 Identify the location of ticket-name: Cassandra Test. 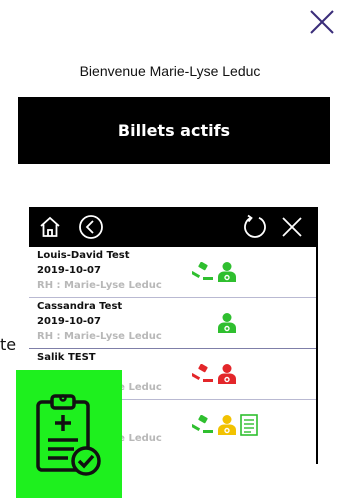
(80, 306).